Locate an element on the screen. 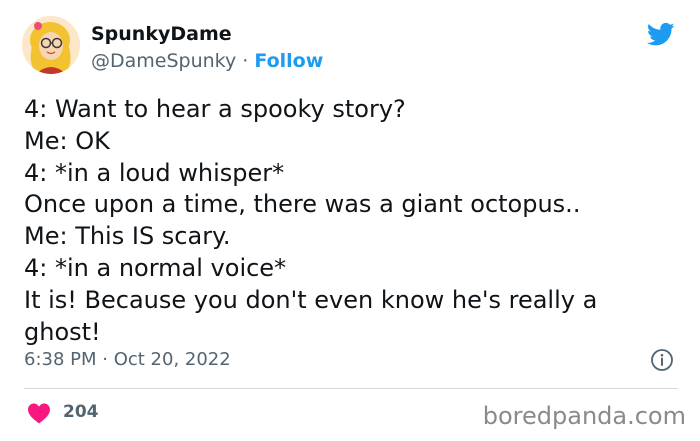  watermark: boredpanda.com is located at coordinates (584, 416).